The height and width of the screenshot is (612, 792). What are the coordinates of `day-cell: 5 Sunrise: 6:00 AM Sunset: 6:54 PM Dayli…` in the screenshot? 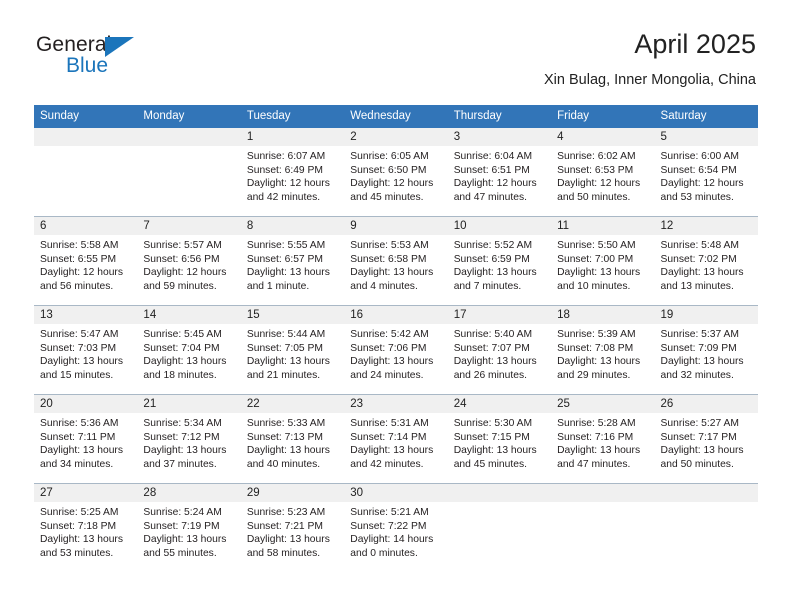 It's located at (706, 172).